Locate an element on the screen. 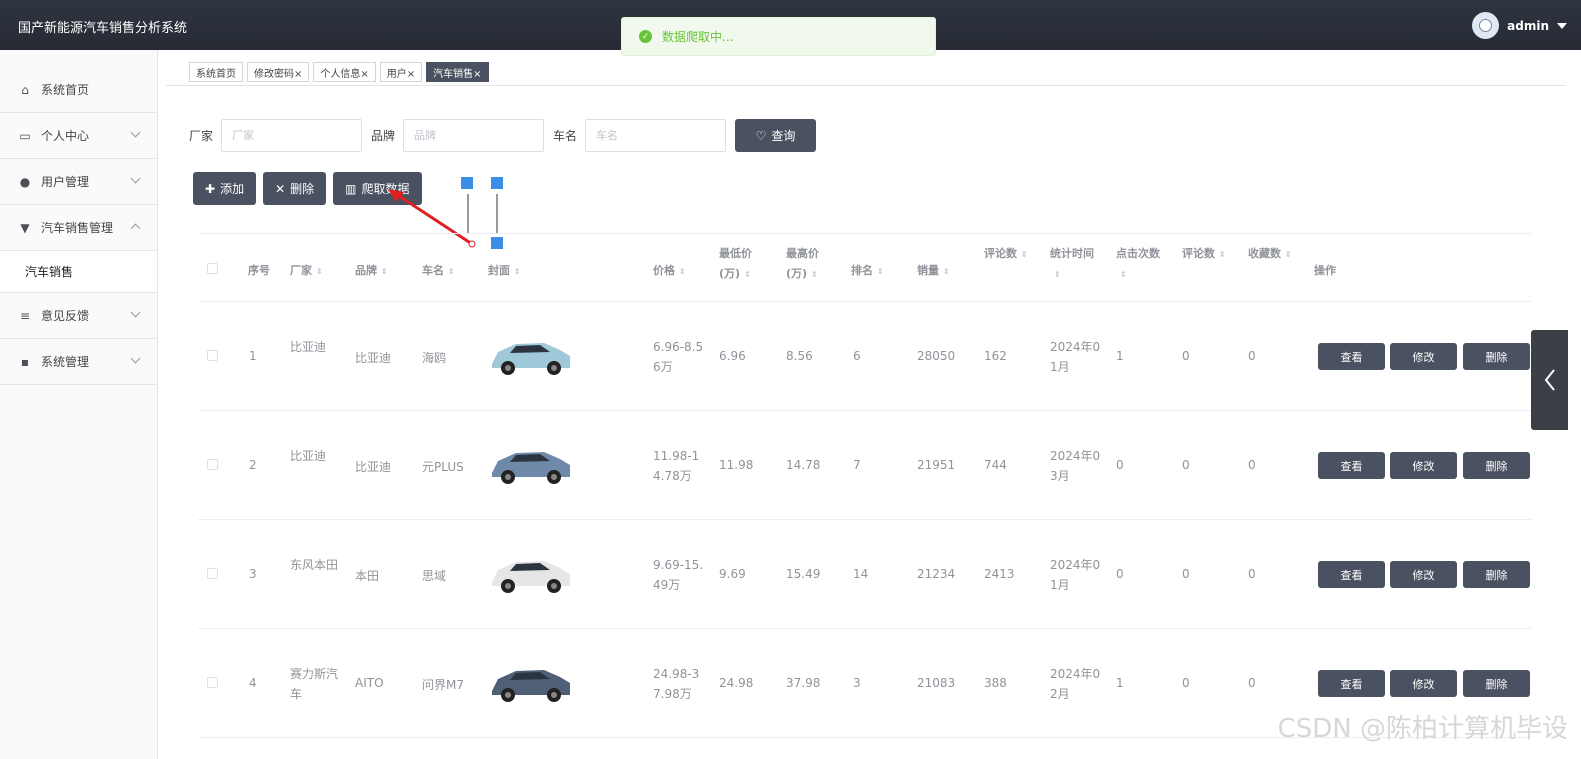 This screenshot has width=1581, height=759. chevron-left-icon is located at coordinates (1549, 380).